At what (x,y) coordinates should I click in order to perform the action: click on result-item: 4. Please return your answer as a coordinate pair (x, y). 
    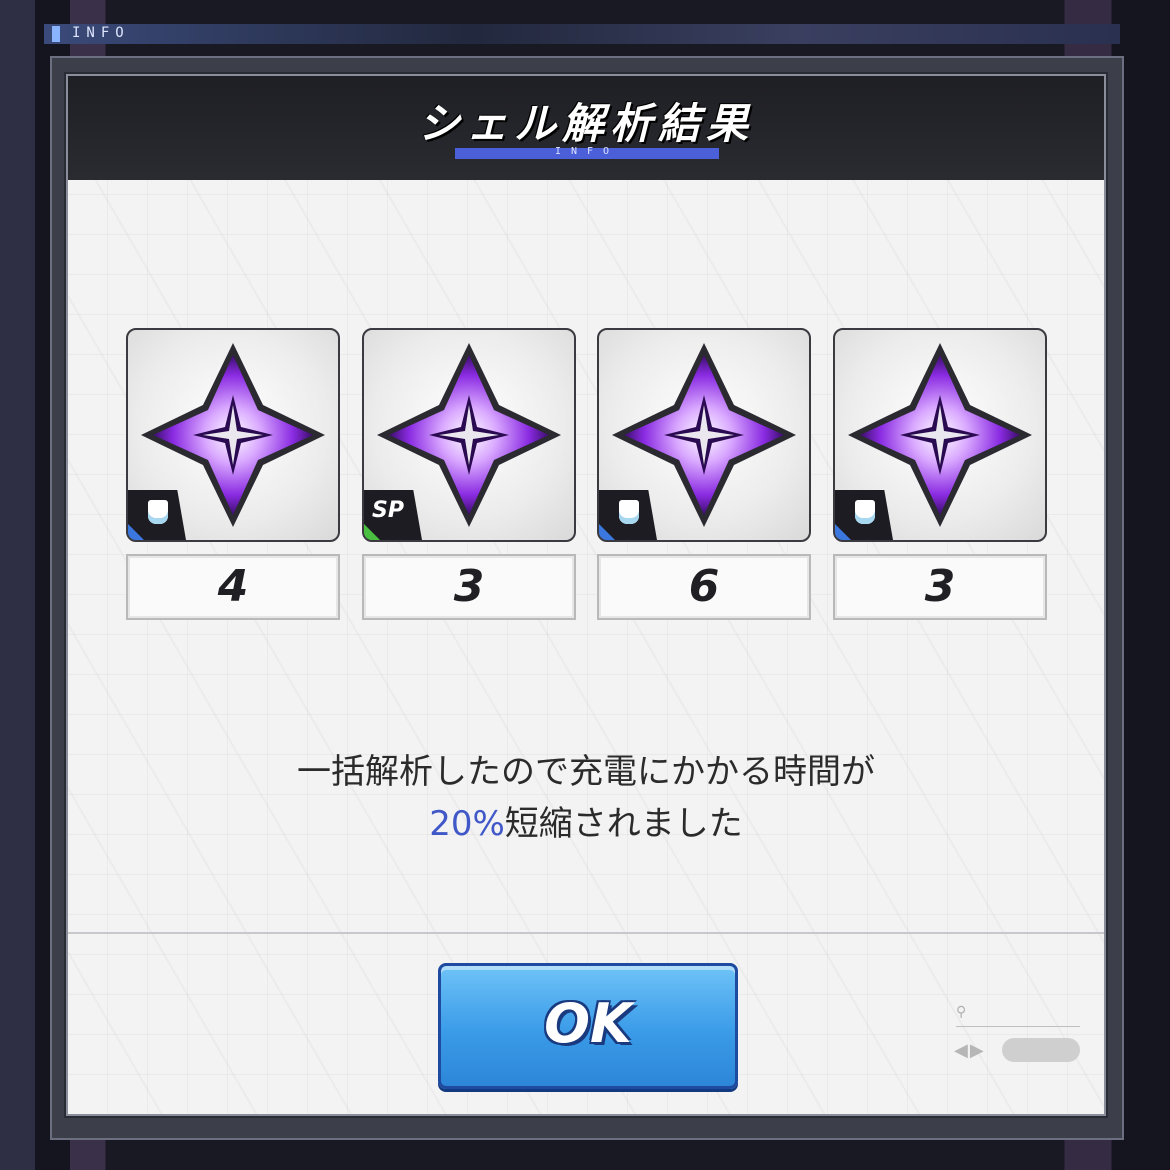
    Looking at the image, I should click on (233, 474).